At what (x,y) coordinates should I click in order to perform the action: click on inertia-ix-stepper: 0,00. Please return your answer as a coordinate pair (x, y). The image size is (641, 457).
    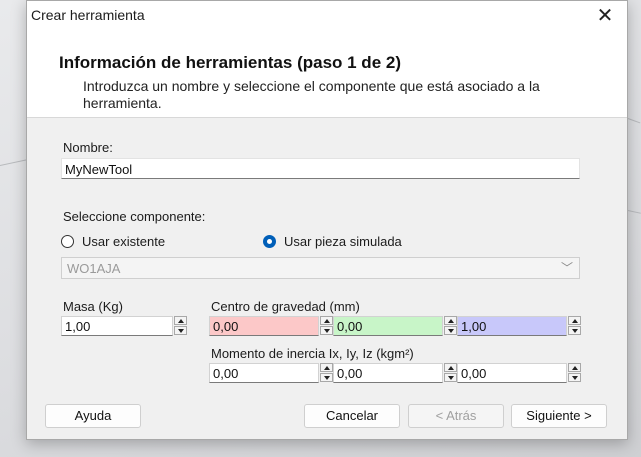
    Looking at the image, I should click on (271, 373).